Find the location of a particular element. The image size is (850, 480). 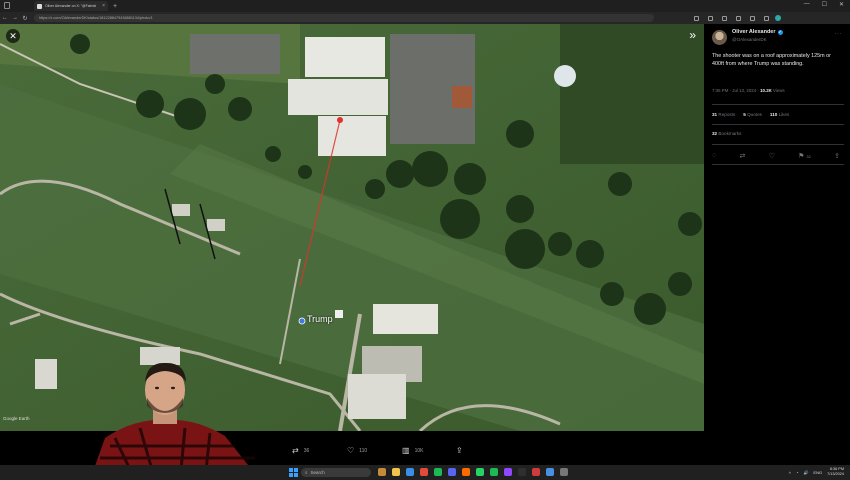

webcam-overlay is located at coordinates (175, 419).